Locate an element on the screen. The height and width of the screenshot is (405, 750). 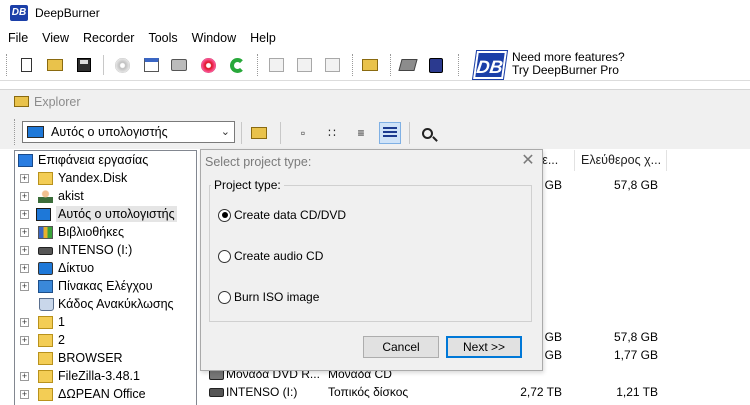
tree-item-intenso-drive: + INTENSO (I:) is located at coordinates (105, 250).